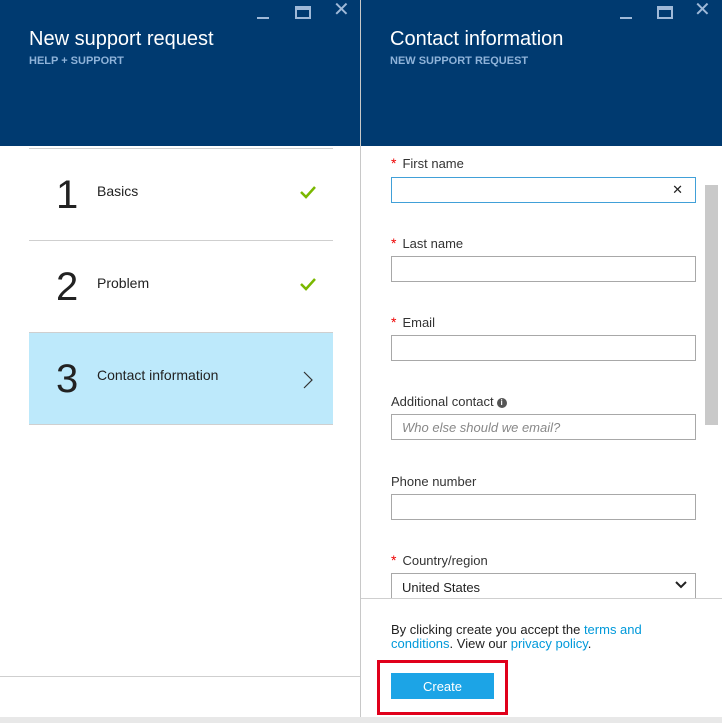 The height and width of the screenshot is (723, 722). I want to click on additional-contact-field, so click(543, 427).